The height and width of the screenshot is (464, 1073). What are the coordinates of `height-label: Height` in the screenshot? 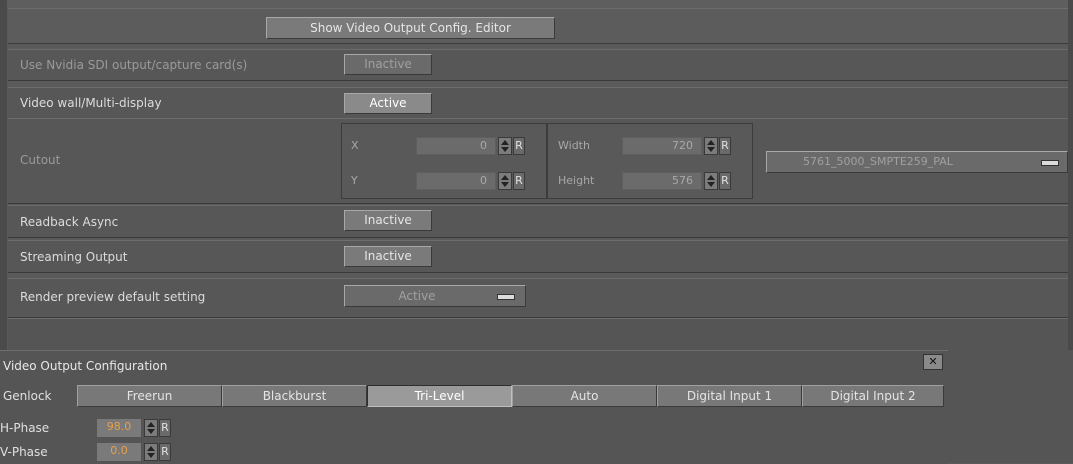 It's located at (576, 180).